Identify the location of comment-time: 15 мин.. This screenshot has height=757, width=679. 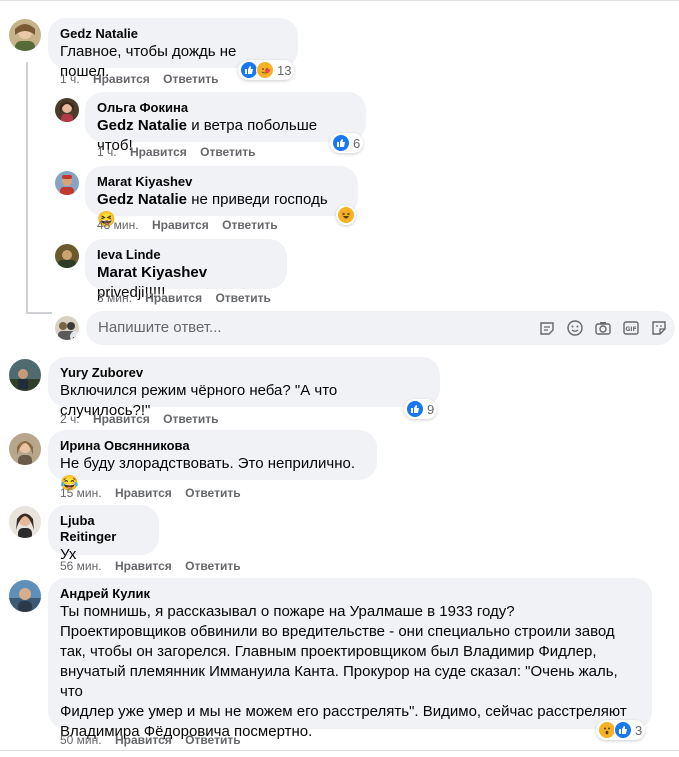
(81, 493).